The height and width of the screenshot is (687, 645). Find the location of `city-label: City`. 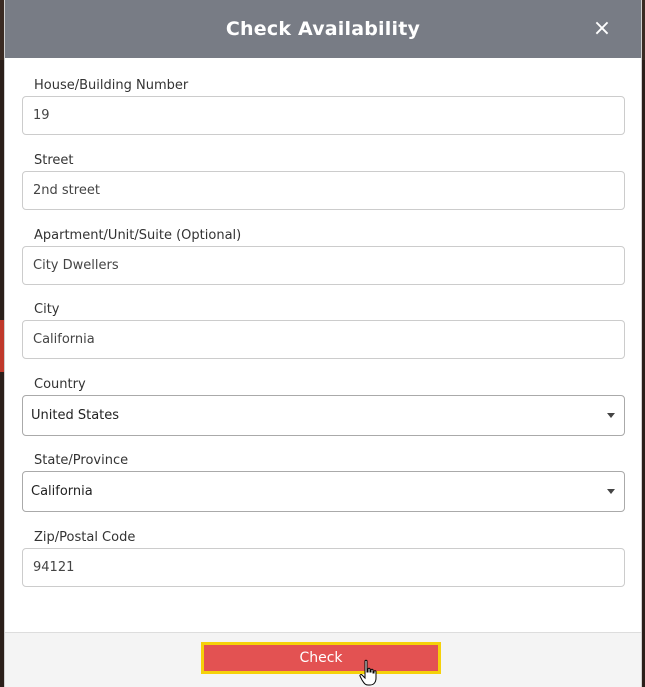

city-label: City is located at coordinates (47, 309).